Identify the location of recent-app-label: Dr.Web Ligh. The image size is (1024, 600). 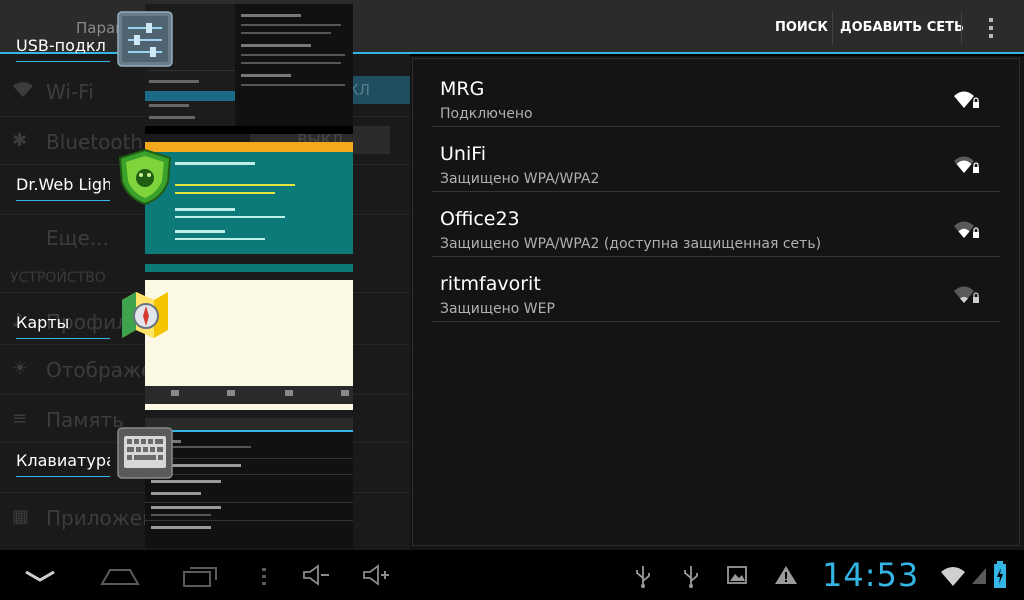
(63, 188).